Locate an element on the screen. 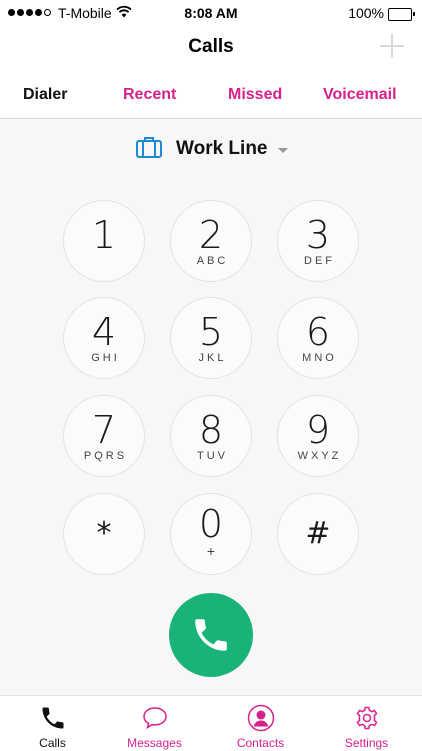  key-6: 6 MNO is located at coordinates (318, 338).